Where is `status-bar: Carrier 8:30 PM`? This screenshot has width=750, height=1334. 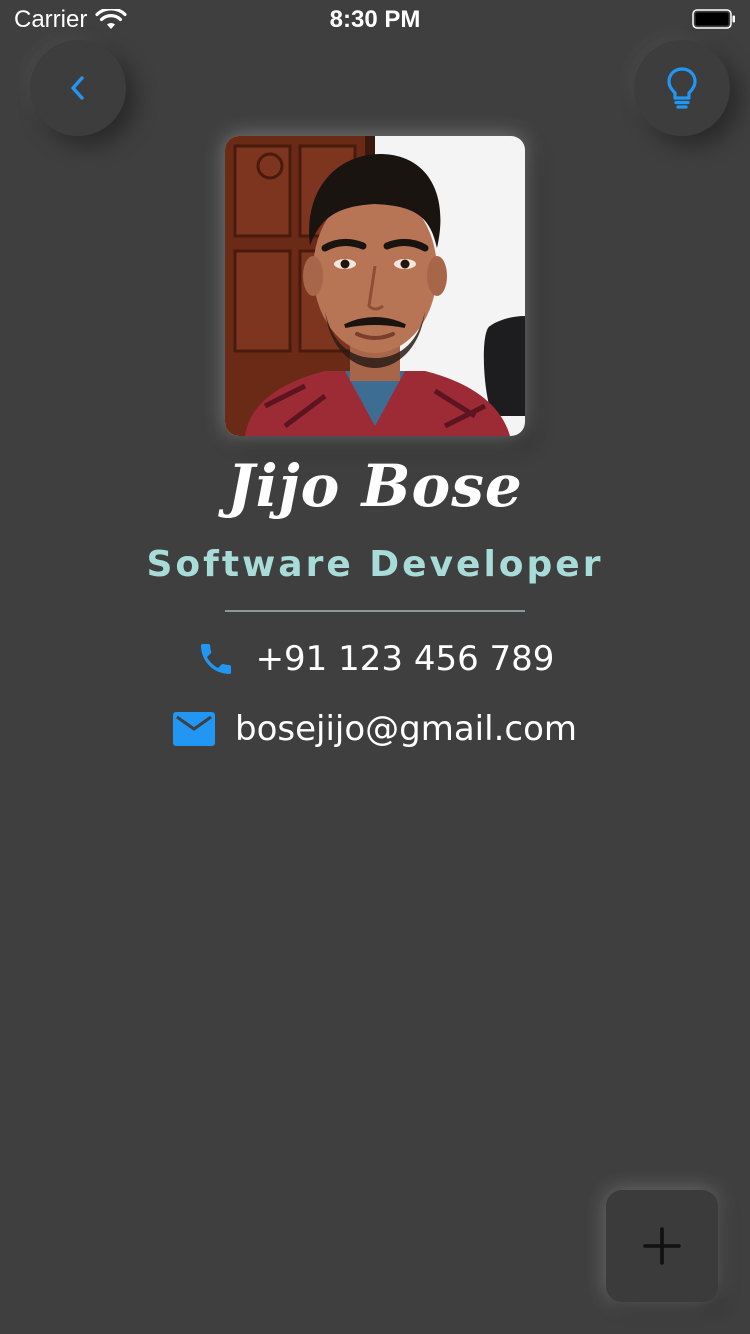 status-bar: Carrier 8:30 PM is located at coordinates (375, 20).